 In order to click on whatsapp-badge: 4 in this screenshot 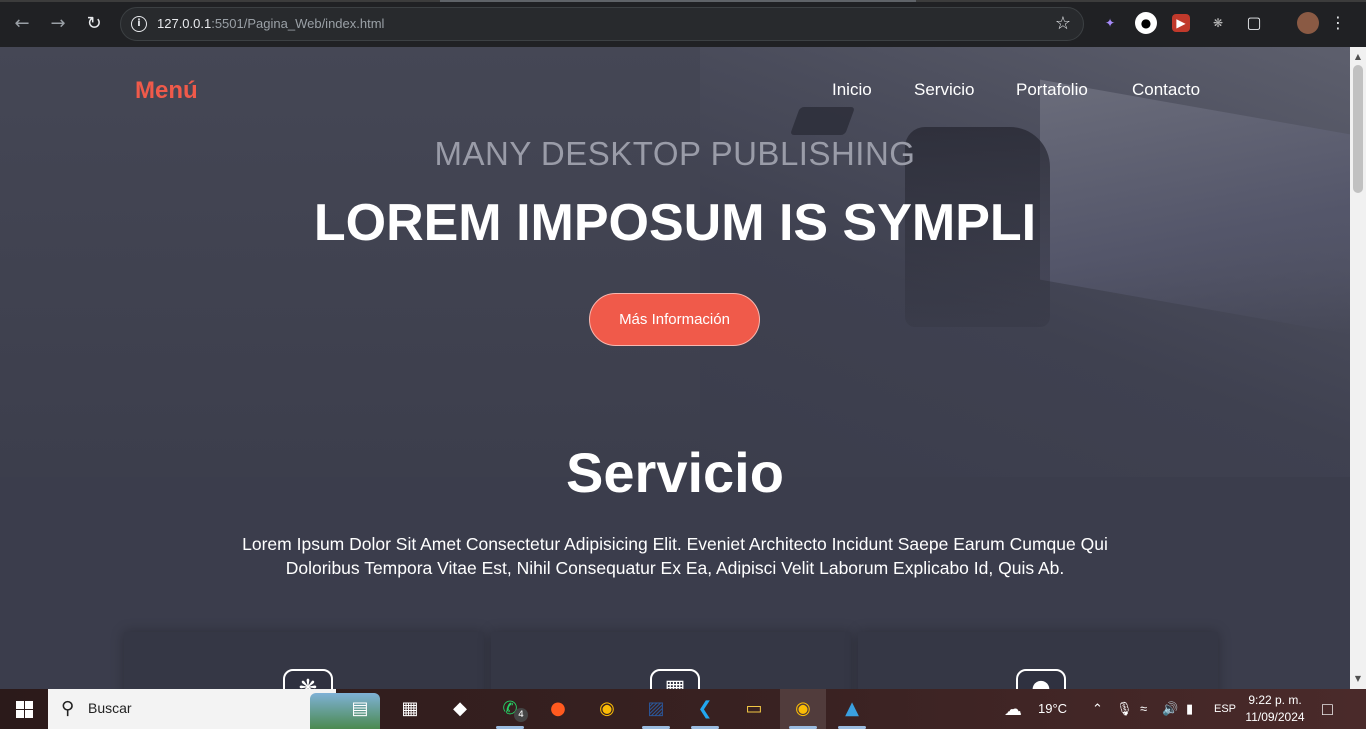, I will do `click(521, 715)`.